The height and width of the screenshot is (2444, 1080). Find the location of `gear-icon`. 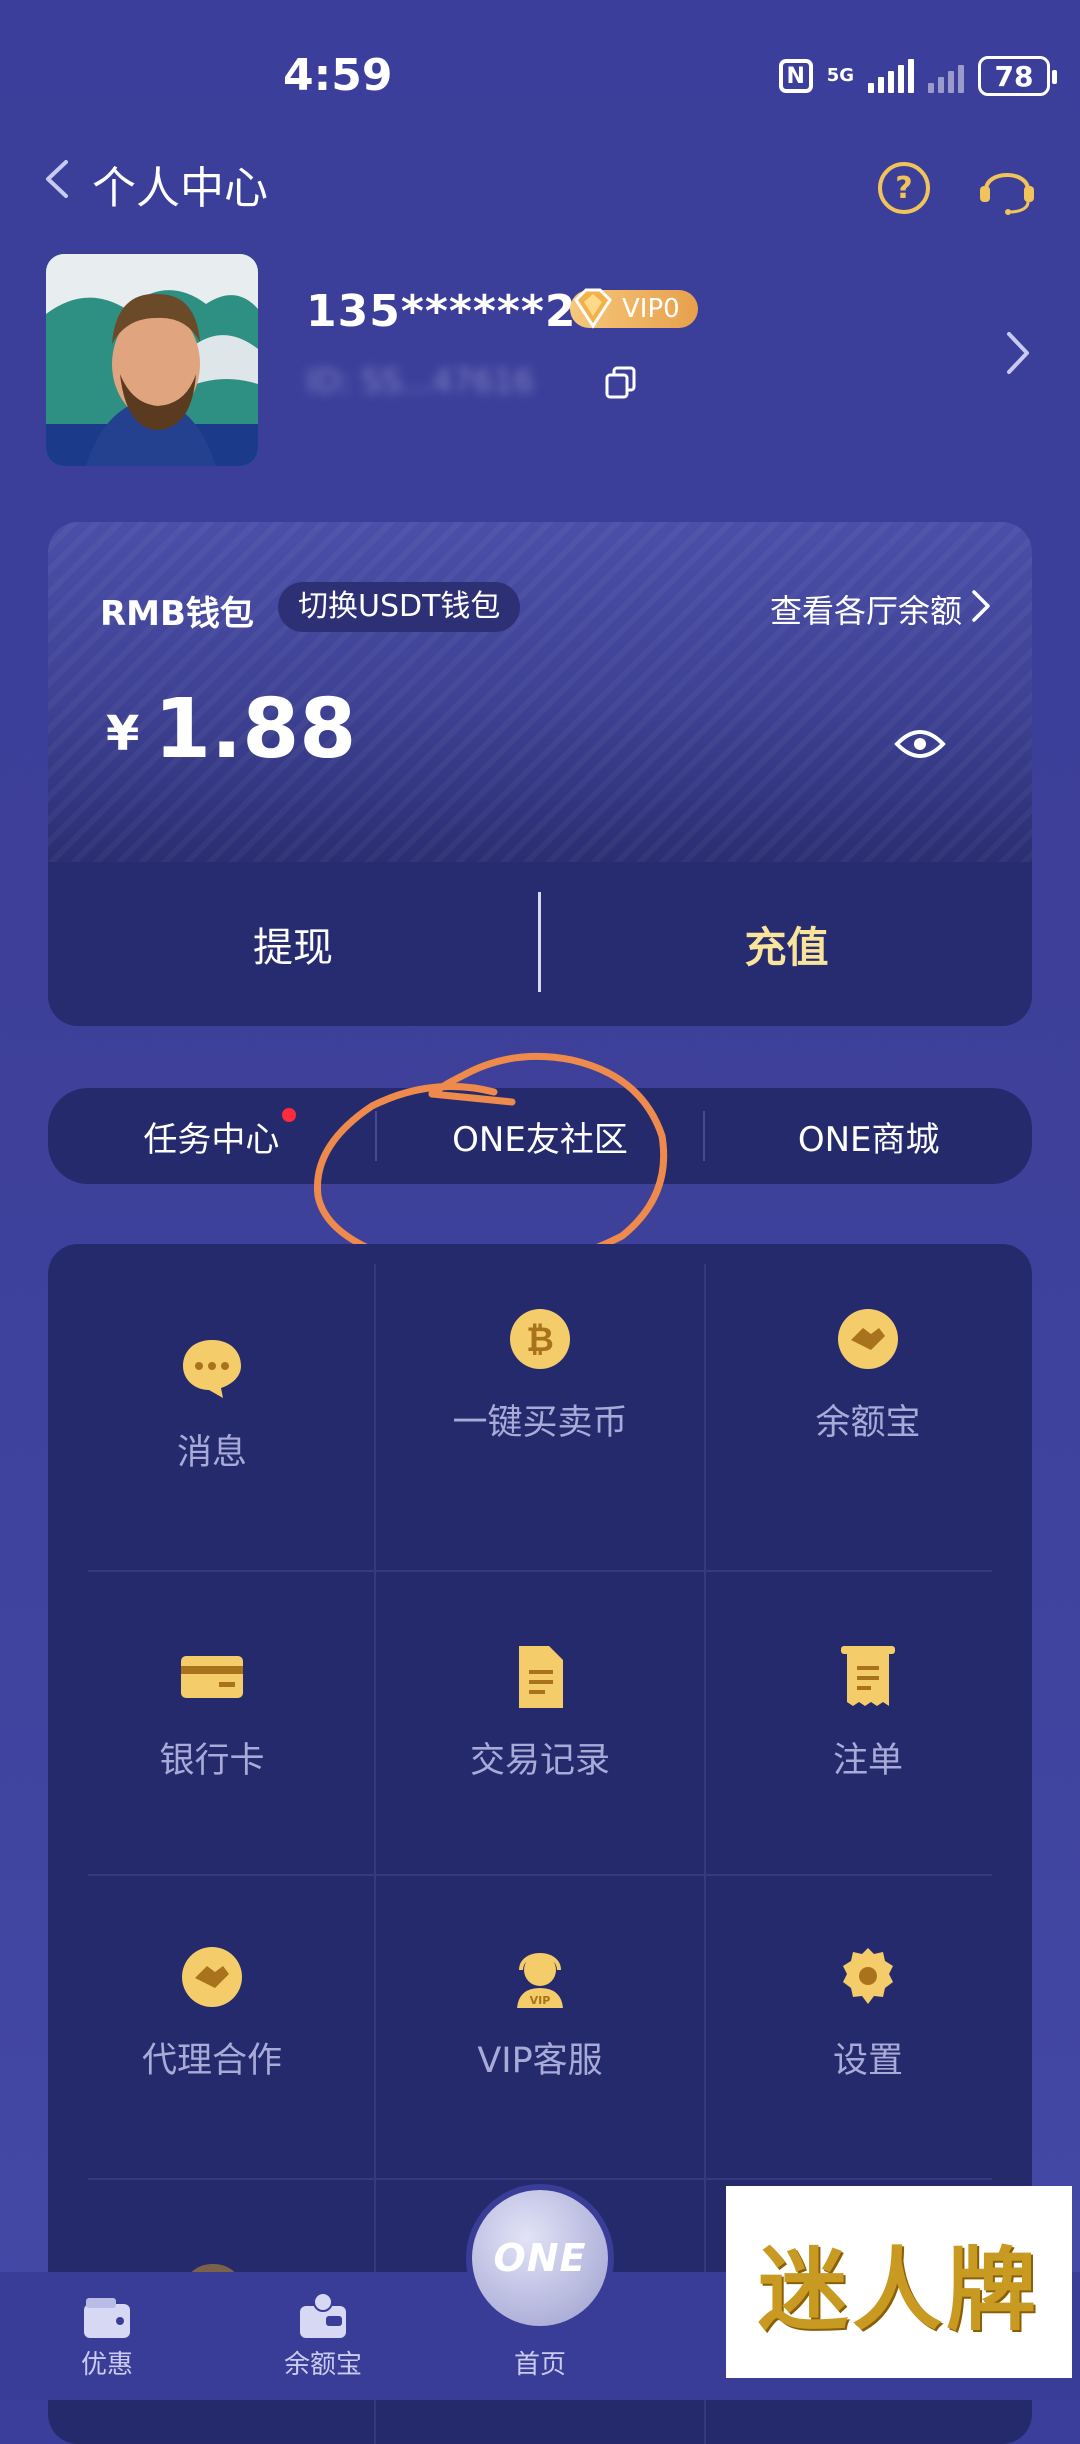

gear-icon is located at coordinates (868, 1976).